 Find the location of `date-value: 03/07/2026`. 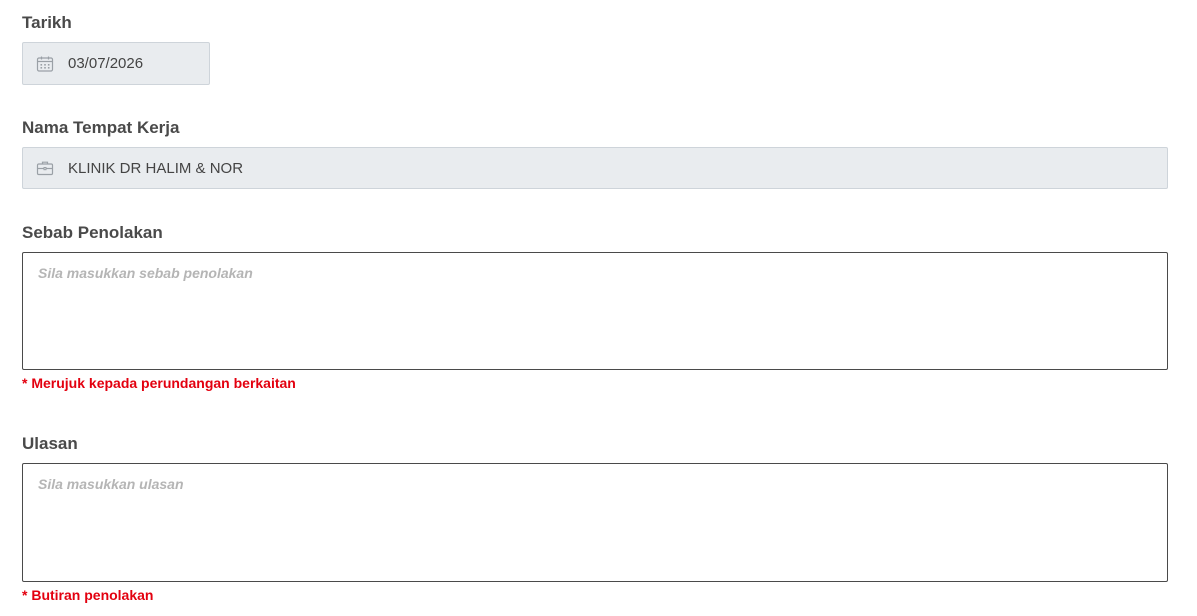

date-value: 03/07/2026 is located at coordinates (106, 63).